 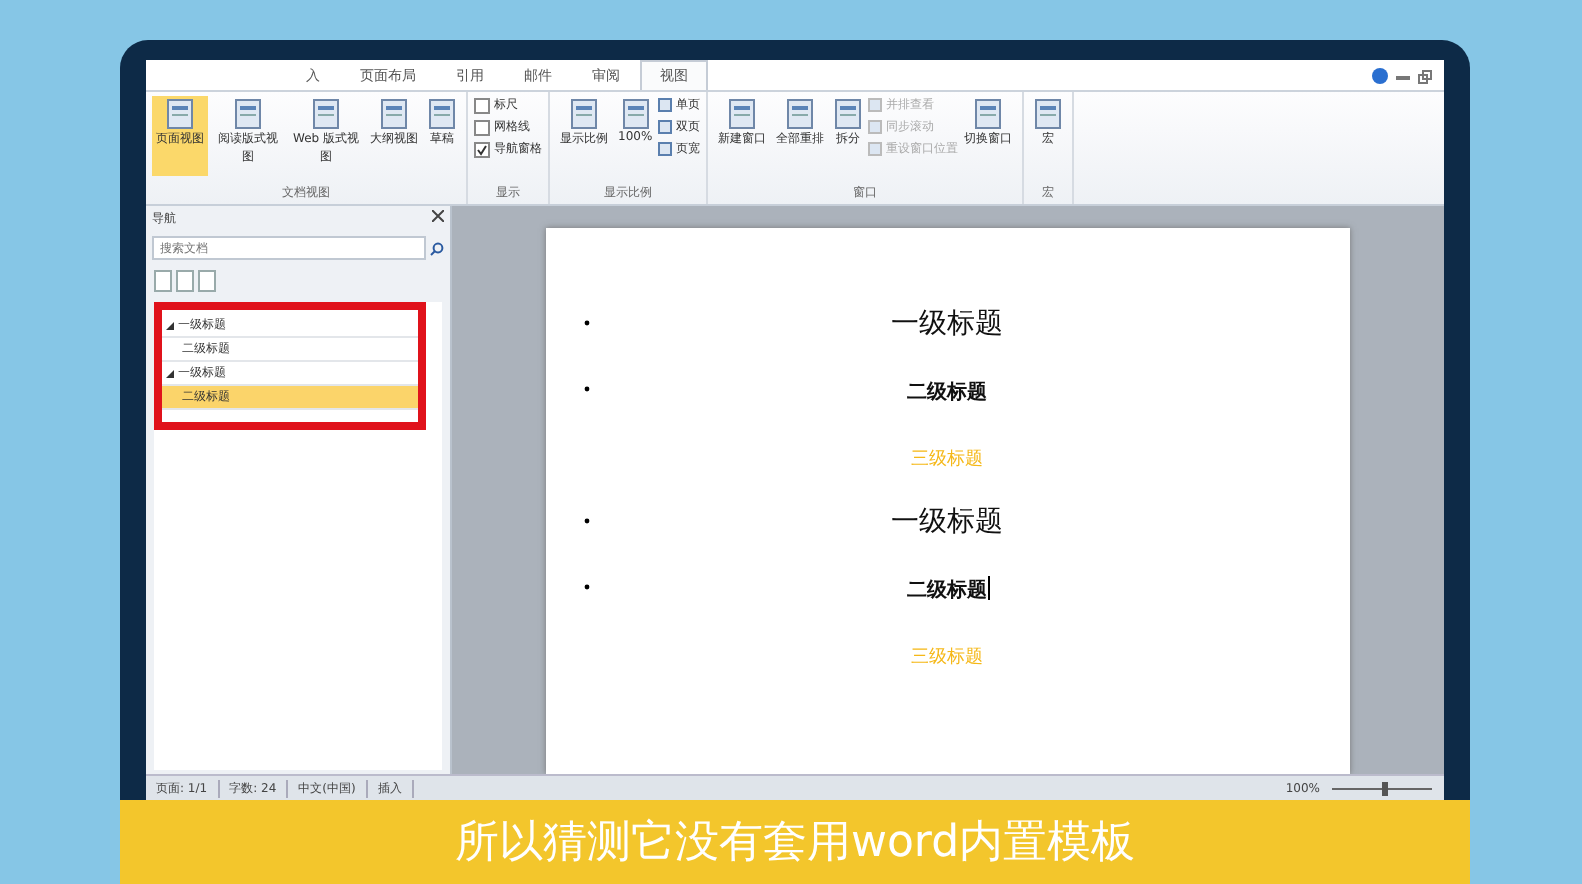 I want to click on zoom-slider, so click(x=1385, y=788).